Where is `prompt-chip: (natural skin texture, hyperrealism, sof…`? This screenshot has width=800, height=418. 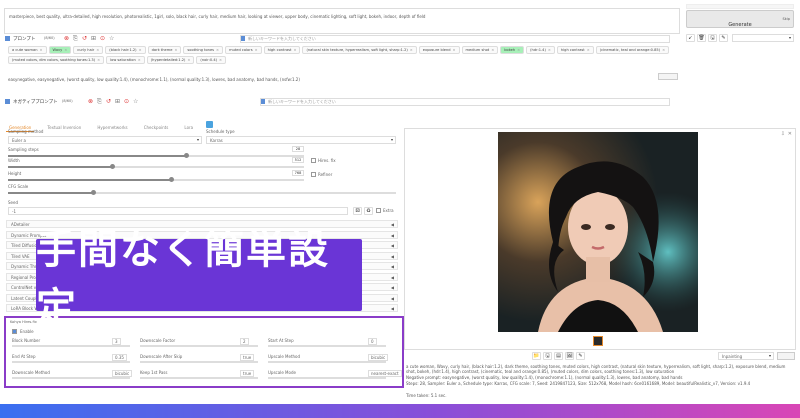
prompt-chip: (natural skin texture, hyperrealism, sof… is located at coordinates (359, 50).